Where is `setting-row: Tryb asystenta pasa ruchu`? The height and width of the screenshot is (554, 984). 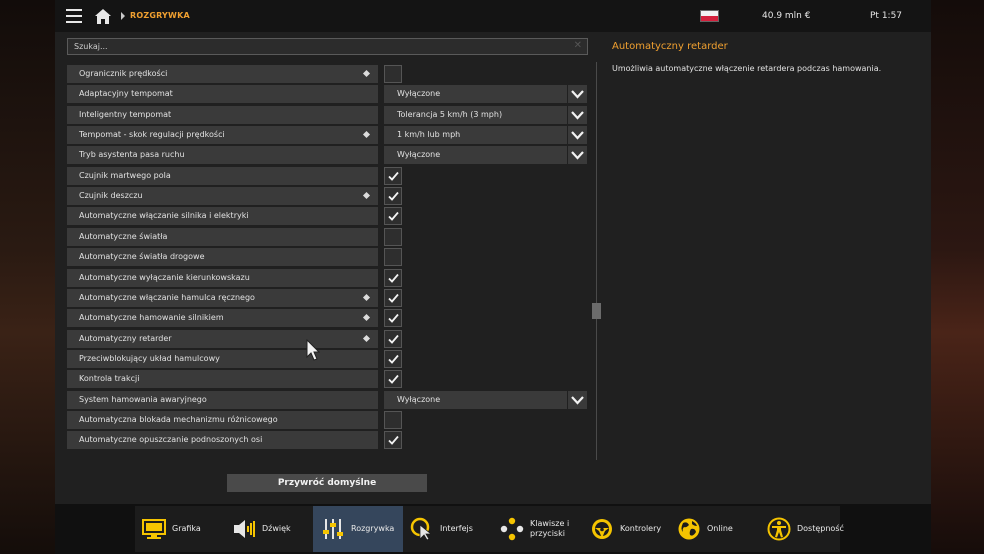 setting-row: Tryb asystenta pasa ruchu is located at coordinates (222, 155).